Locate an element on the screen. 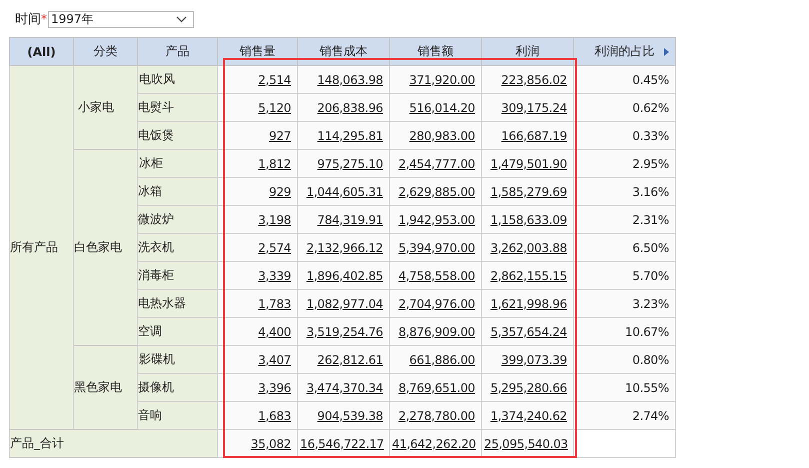 This screenshot has height=468, width=809. row-header-cell: 洗衣机 is located at coordinates (178, 248).